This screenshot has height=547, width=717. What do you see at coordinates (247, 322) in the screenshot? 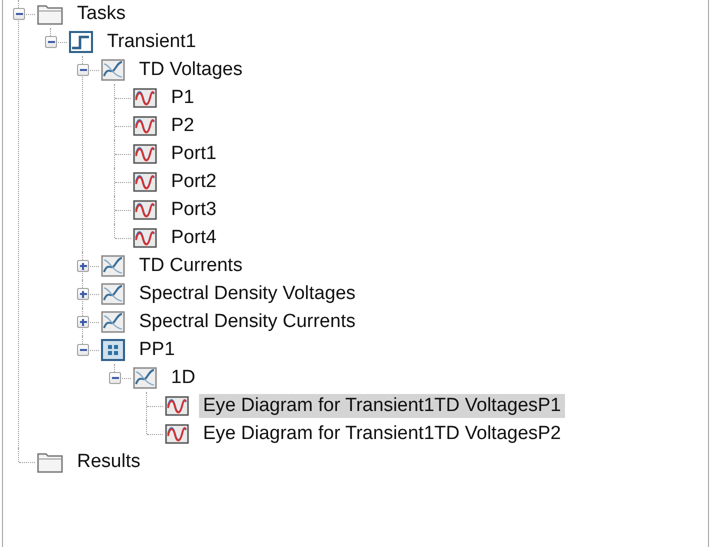
I see `tree-item: Spectral Density Currents` at bounding box center [247, 322].